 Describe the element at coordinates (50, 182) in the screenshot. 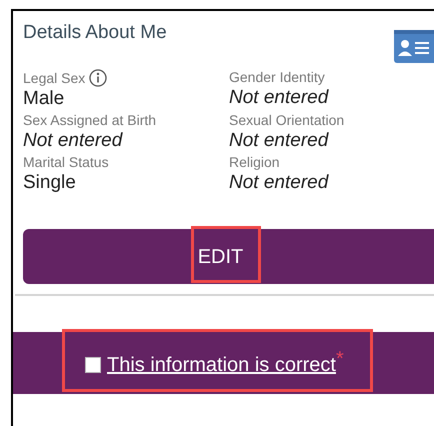

I see `field-value: Single` at that location.